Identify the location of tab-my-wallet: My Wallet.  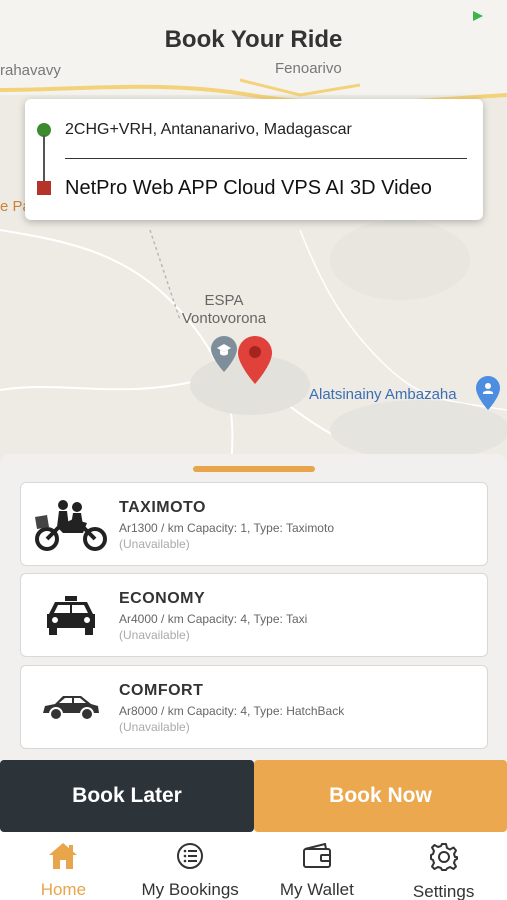
(317, 867).